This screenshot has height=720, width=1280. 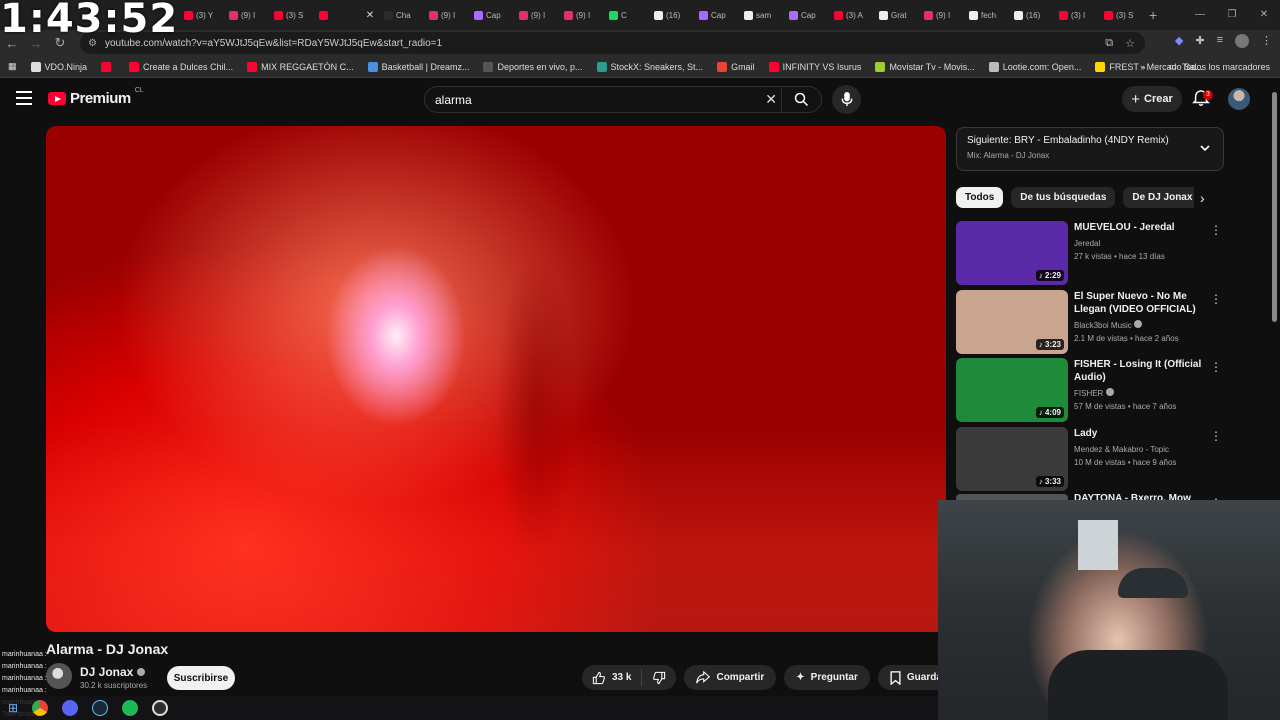 What do you see at coordinates (201, 678) in the screenshot?
I see `subscribe-button: Suscribirse` at bounding box center [201, 678].